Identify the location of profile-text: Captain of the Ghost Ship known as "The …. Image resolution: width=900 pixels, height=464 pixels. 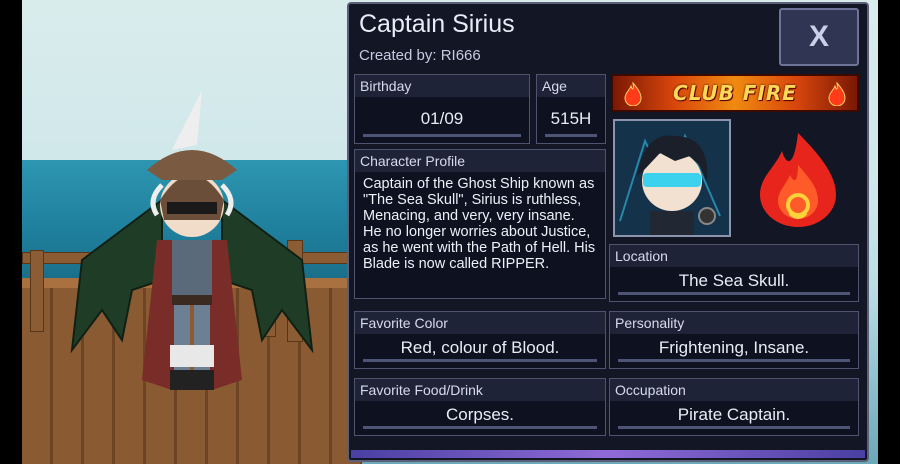
(479, 224).